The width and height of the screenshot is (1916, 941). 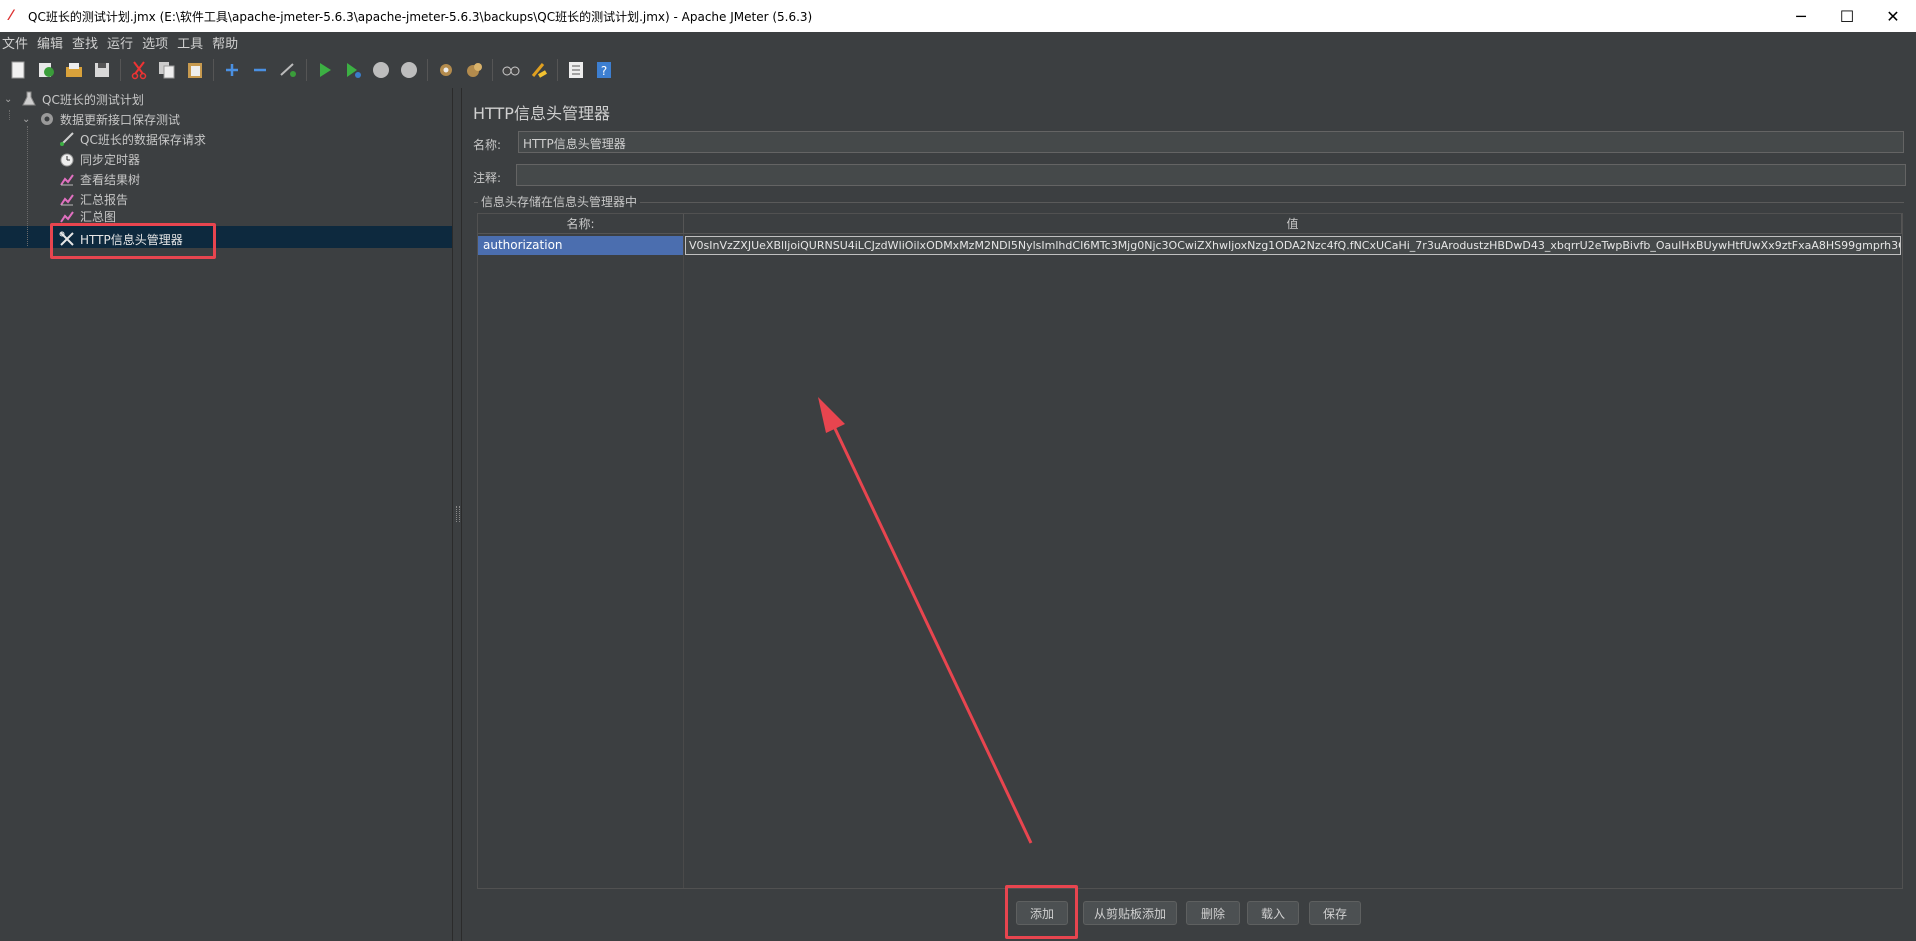 I want to click on name-field: HTTP信息头管理器, so click(x=1211, y=142).